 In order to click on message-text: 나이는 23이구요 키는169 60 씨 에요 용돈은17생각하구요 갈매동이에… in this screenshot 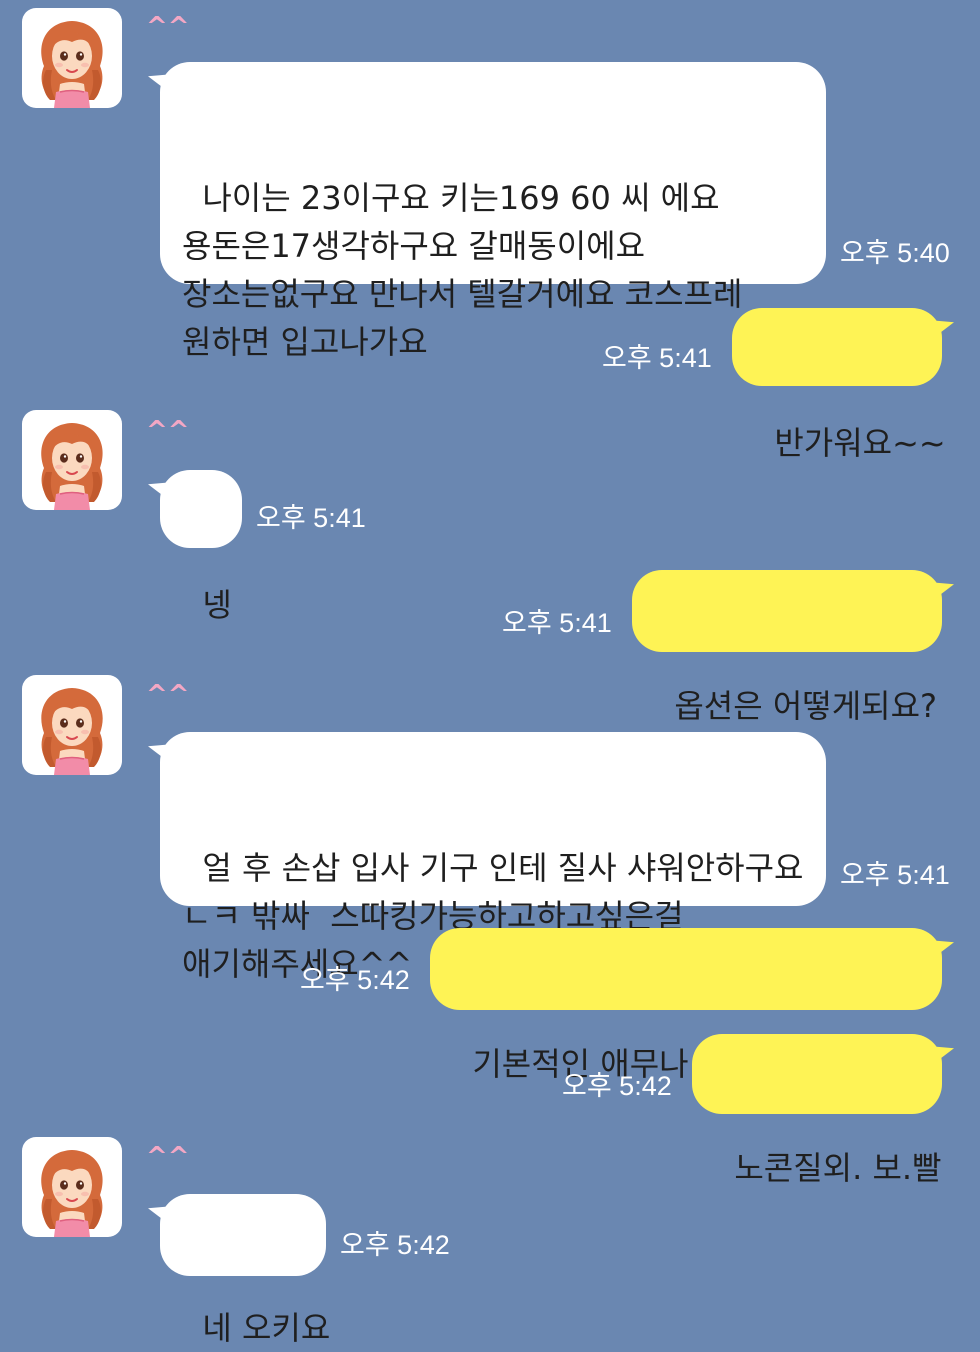, I will do `click(462, 270)`.